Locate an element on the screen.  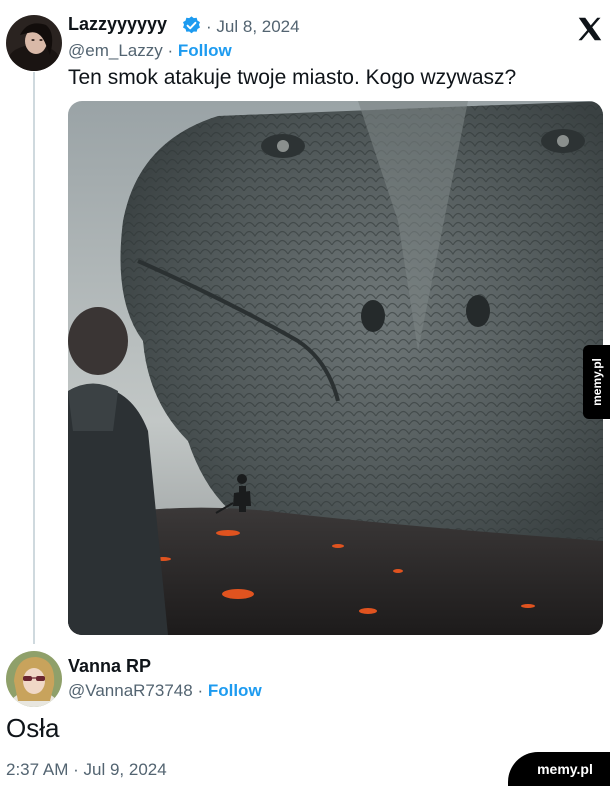
watermark-bottom: memy.pl is located at coordinates (559, 769).